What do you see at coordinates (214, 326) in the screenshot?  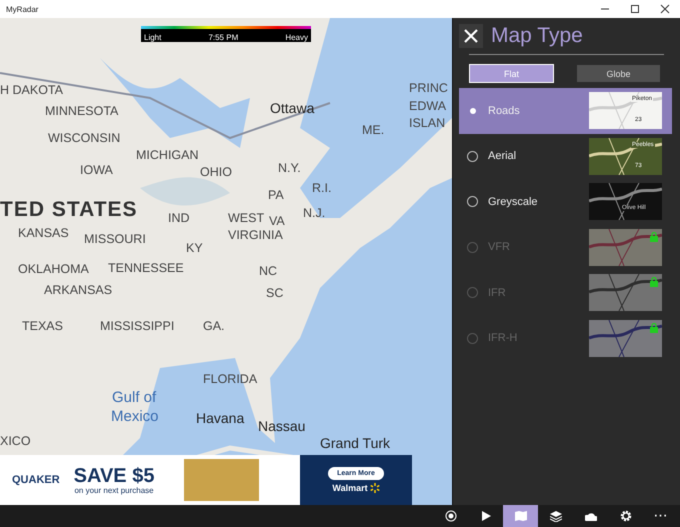 I see `map-label: GA.` at bounding box center [214, 326].